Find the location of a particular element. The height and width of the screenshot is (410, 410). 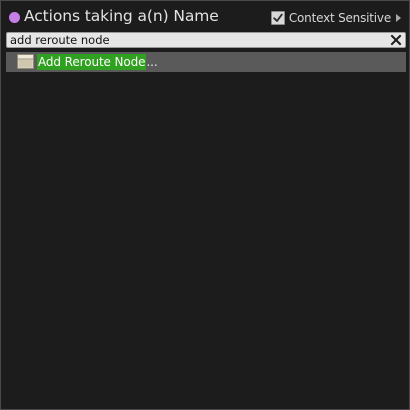

context-sensitive-toggle: Context Sensitive is located at coordinates (335, 18).